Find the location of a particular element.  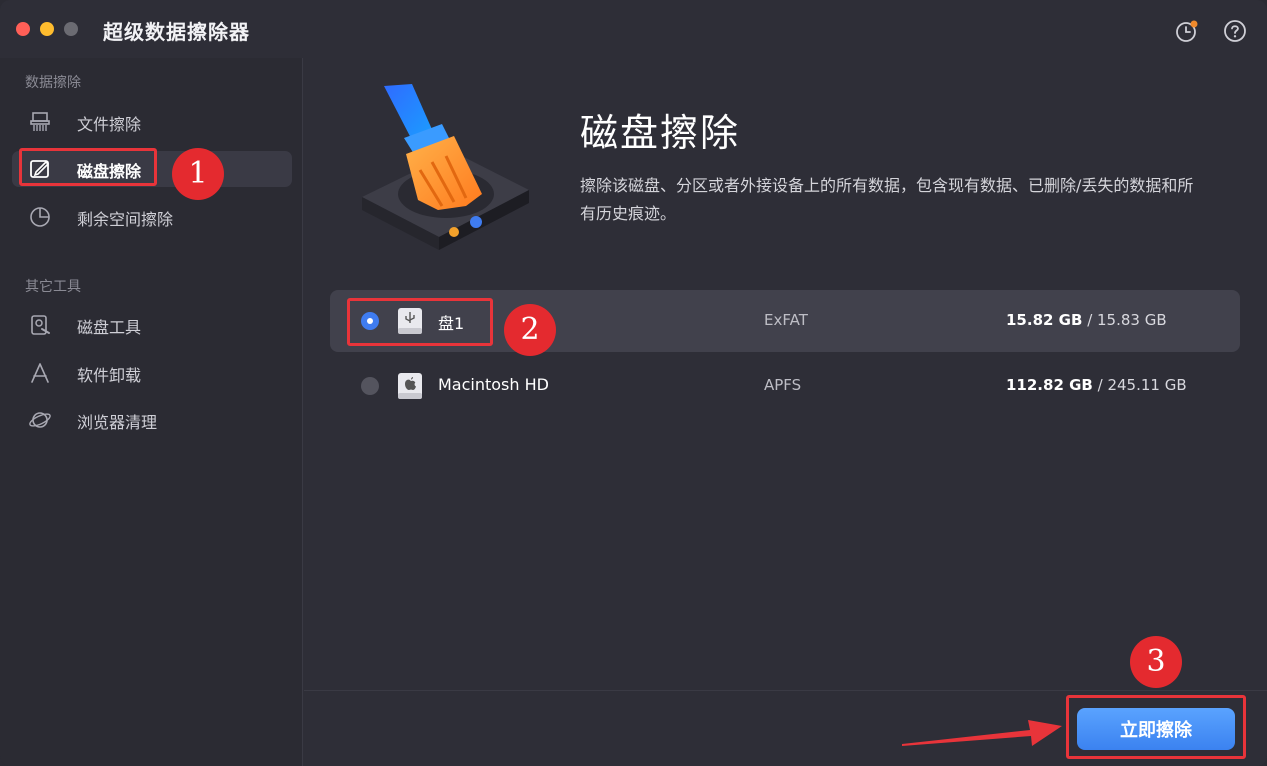

drive-row-macintosh-hd: Macintosh HD APFS 112.82 GB / 245.11 GB is located at coordinates (785, 386).